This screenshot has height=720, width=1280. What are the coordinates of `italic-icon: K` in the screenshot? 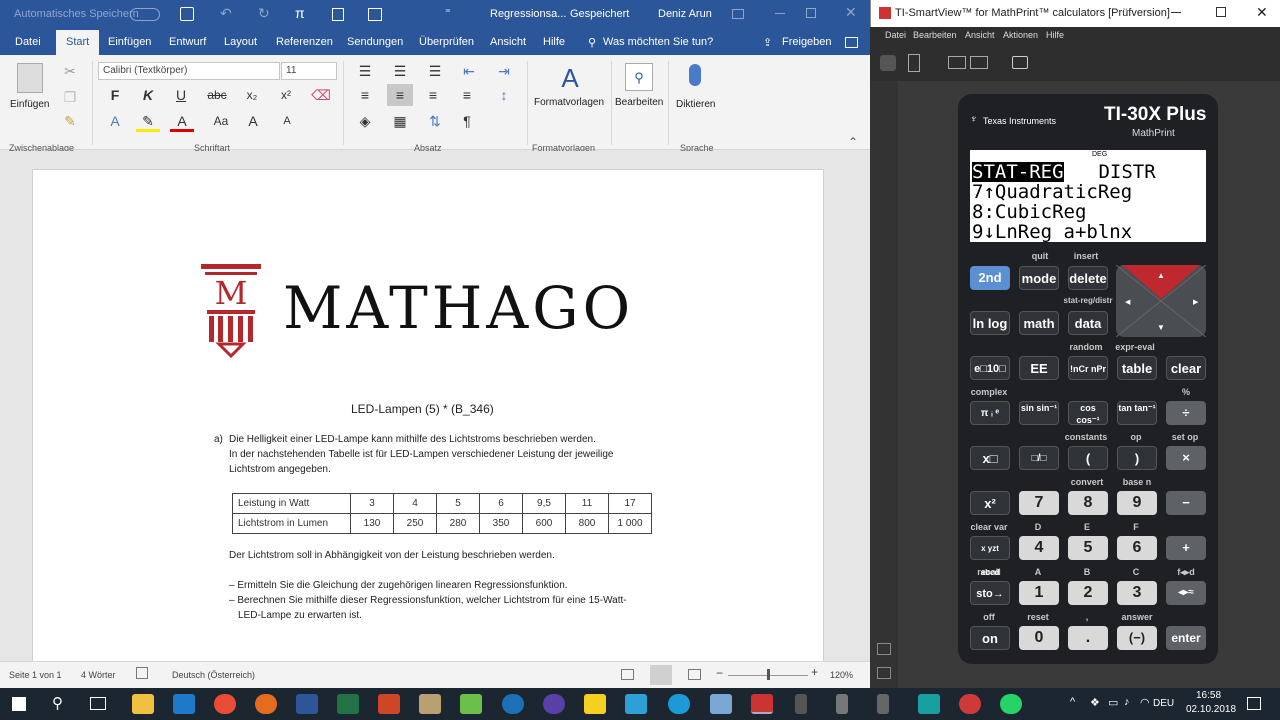 It's located at (148, 95).